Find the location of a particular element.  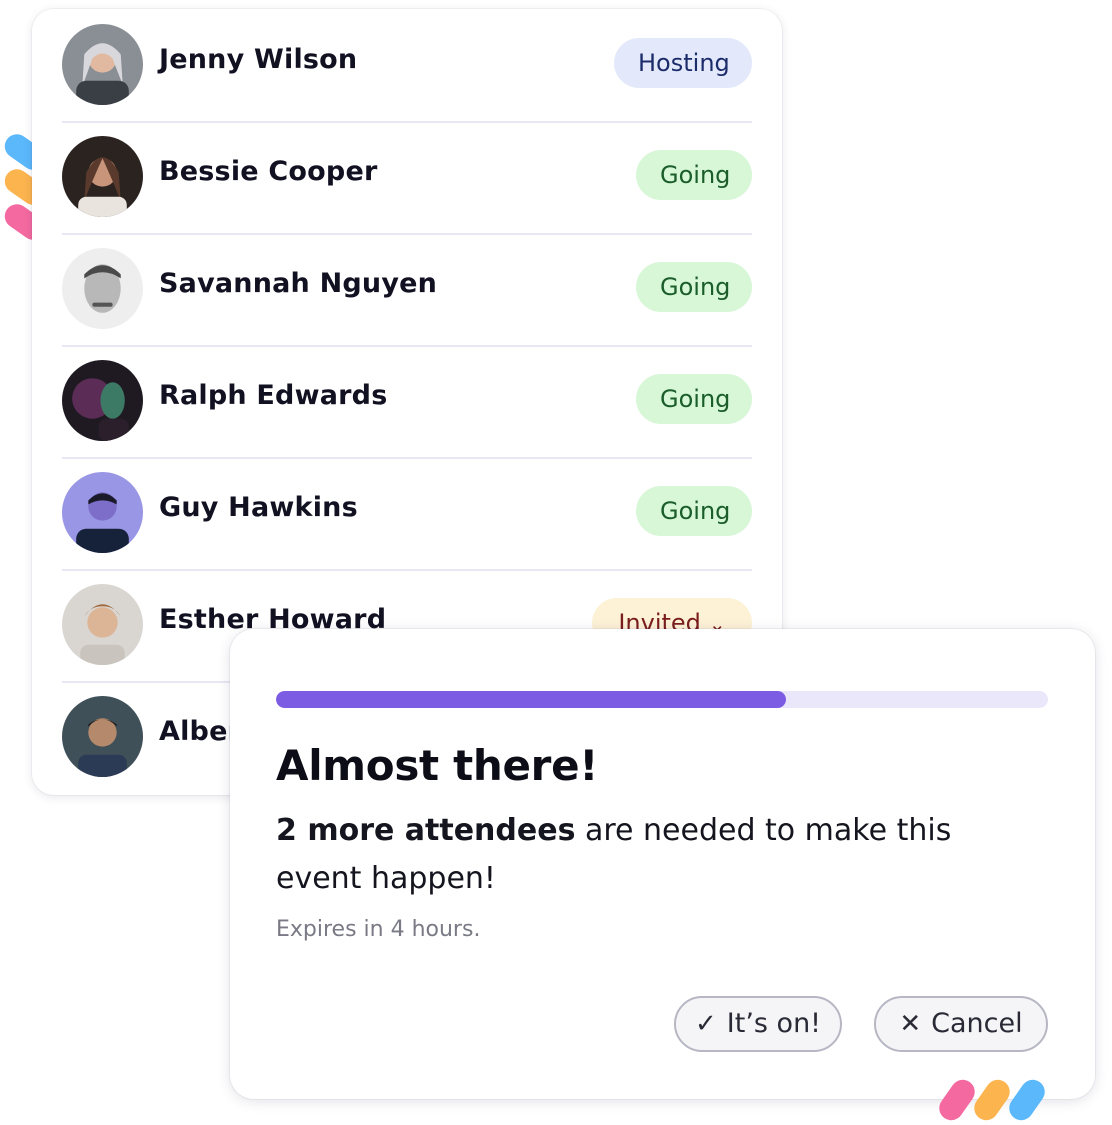

attendee-name: Guy Hawkins is located at coordinates (258, 507).